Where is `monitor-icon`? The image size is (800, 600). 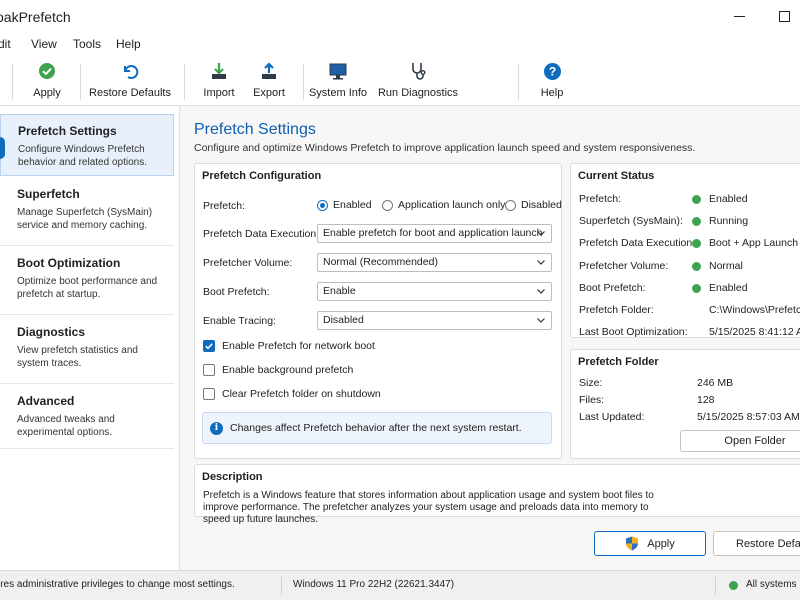
monitor-icon is located at coordinates (338, 71).